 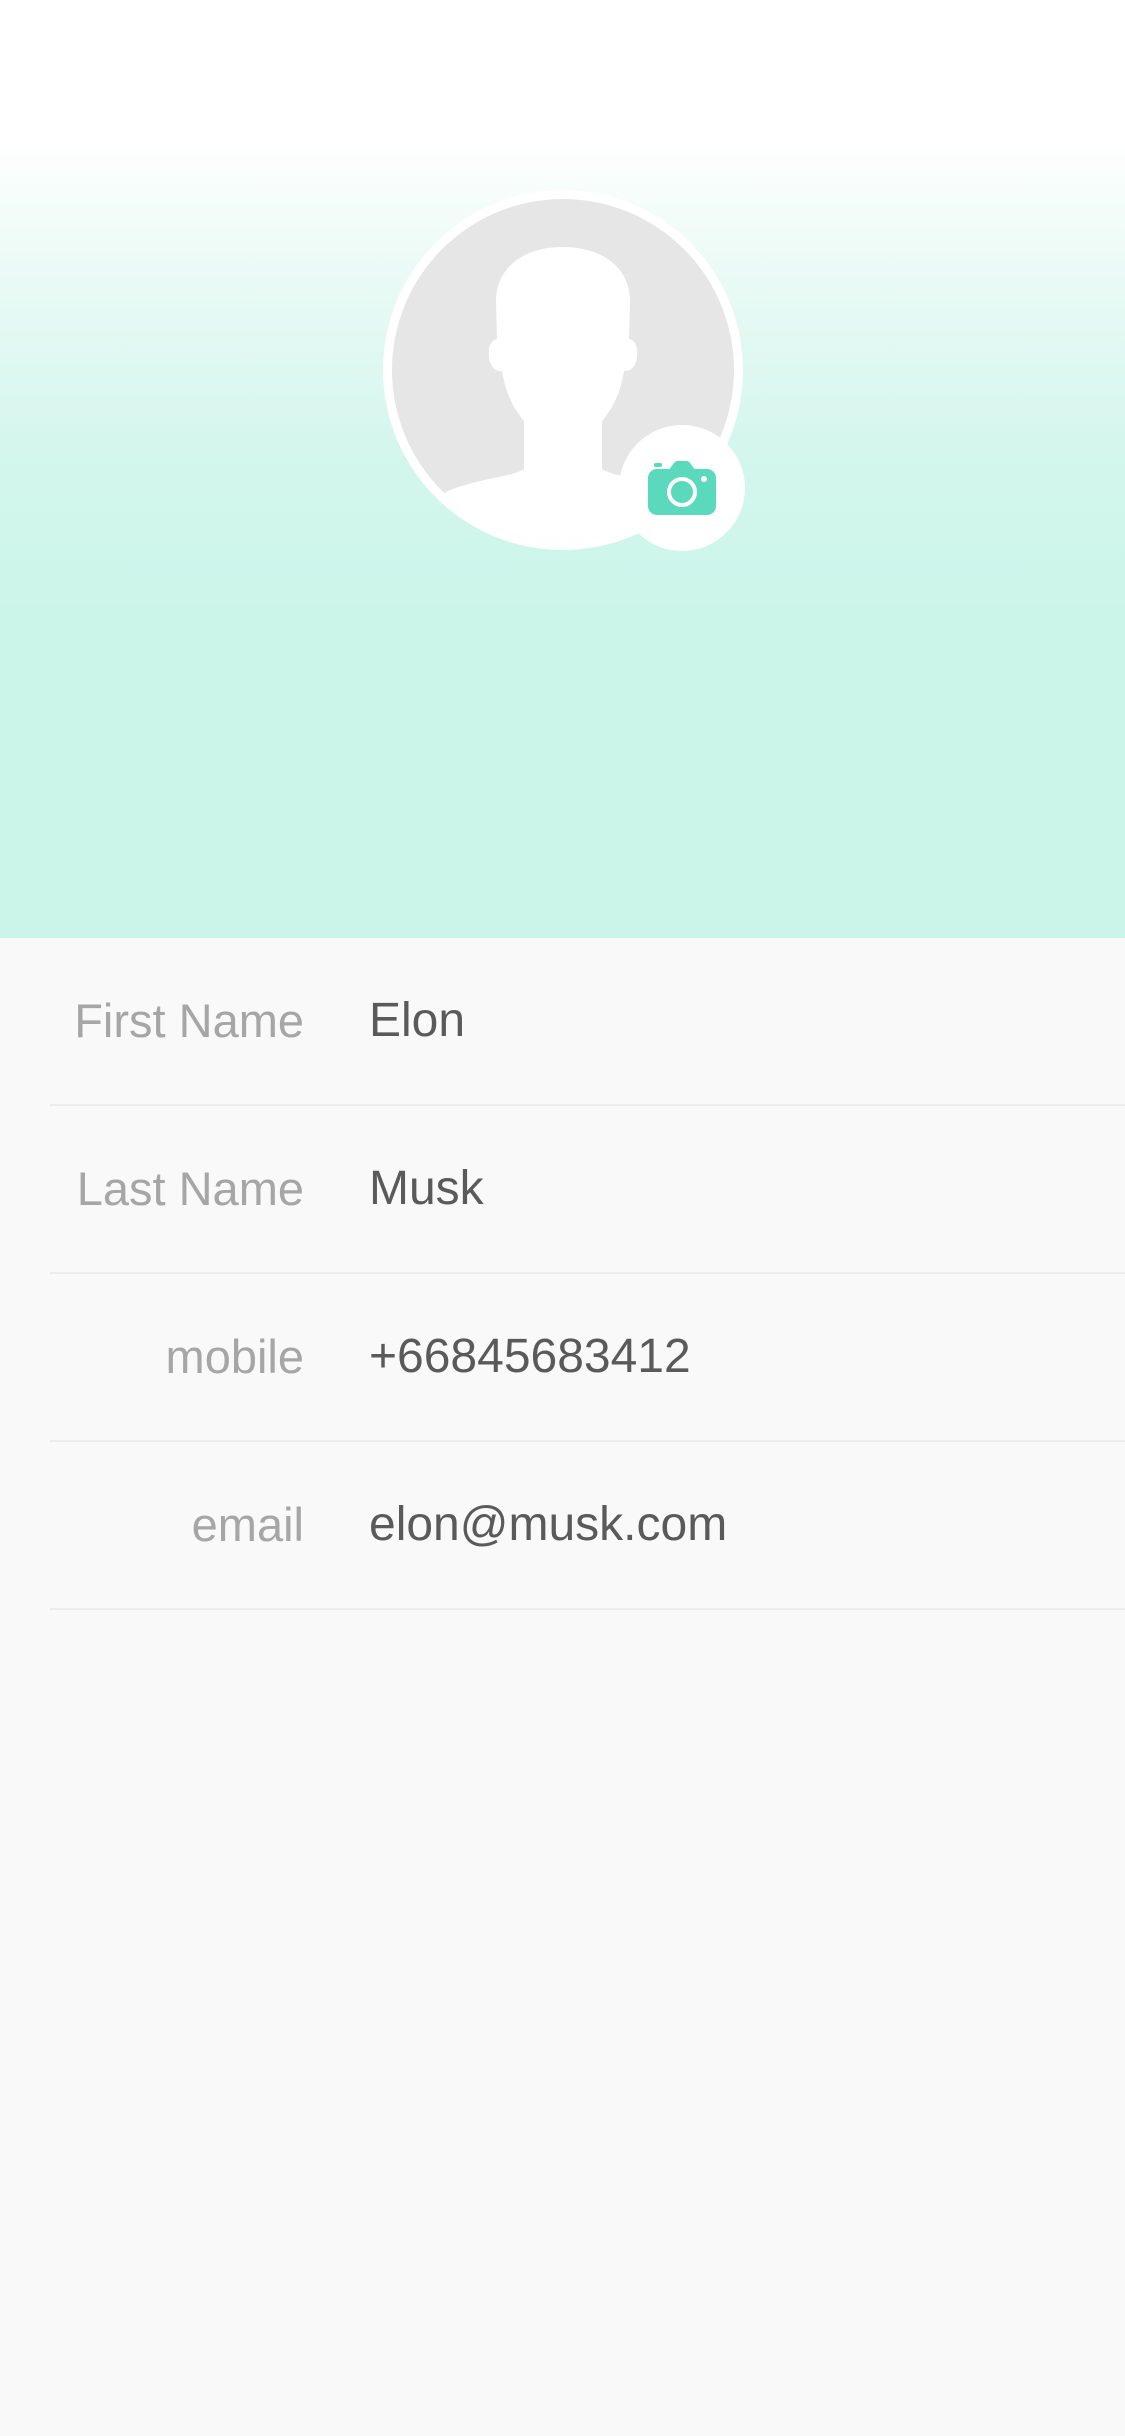 I want to click on last-name-label: Last Name, so click(x=190, y=1188).